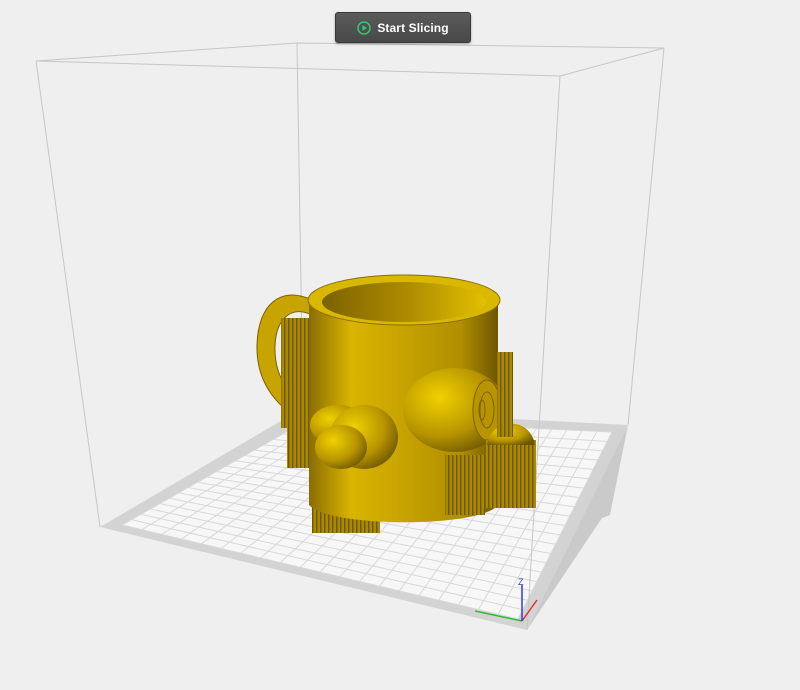 The height and width of the screenshot is (690, 800). I want to click on support-right-edge, so click(505, 394).